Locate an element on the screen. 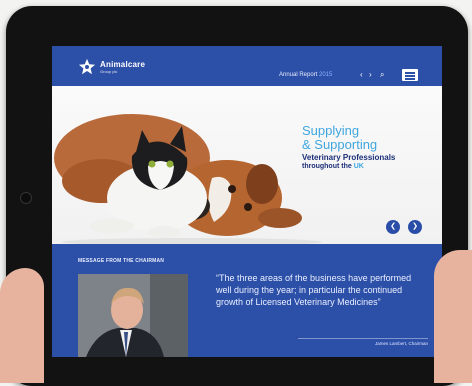  brand-logo: Animalcare Group plc is located at coordinates (111, 67).